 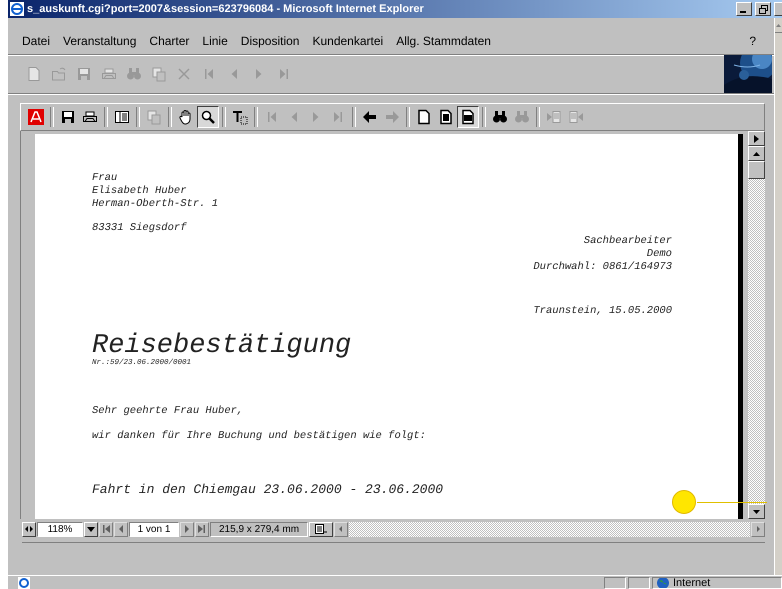 I want to click on scroll-down-button, so click(x=756, y=511).